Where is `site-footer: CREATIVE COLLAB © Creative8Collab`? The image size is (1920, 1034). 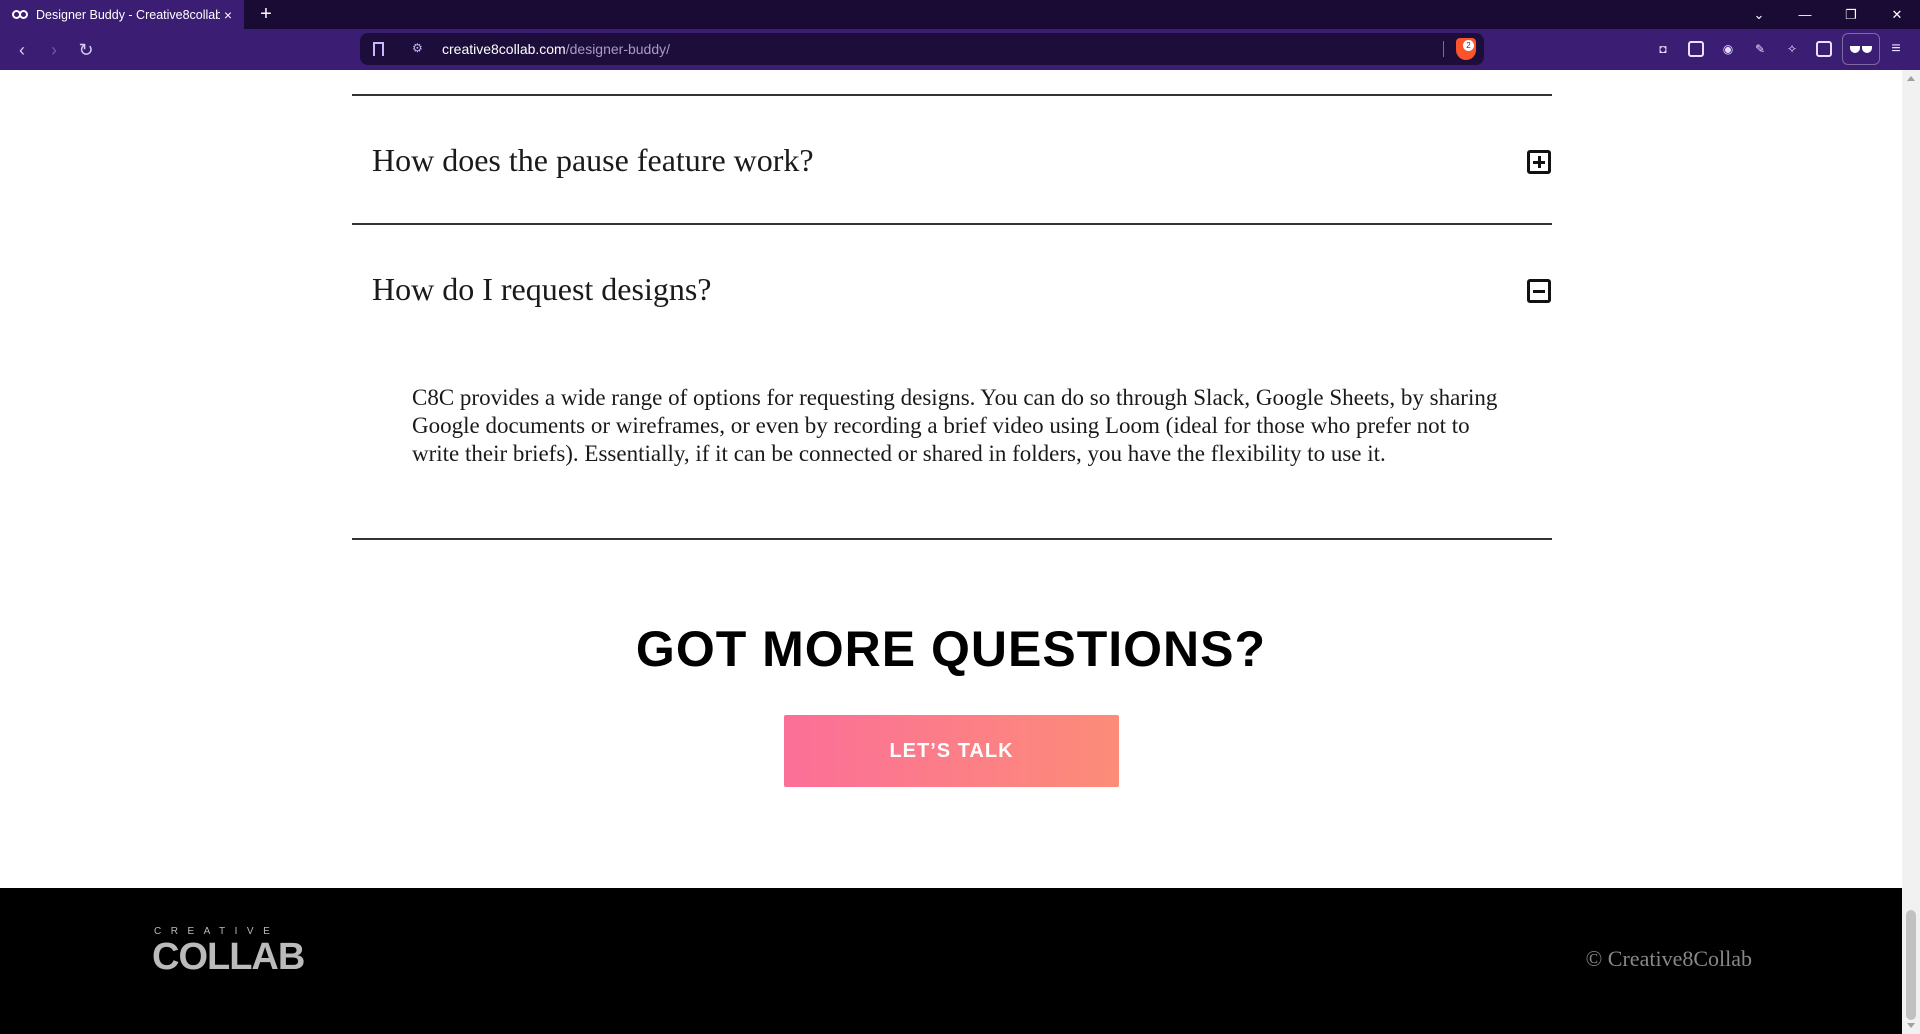 site-footer: CREATIVE COLLAB © Creative8Collab is located at coordinates (951, 961).